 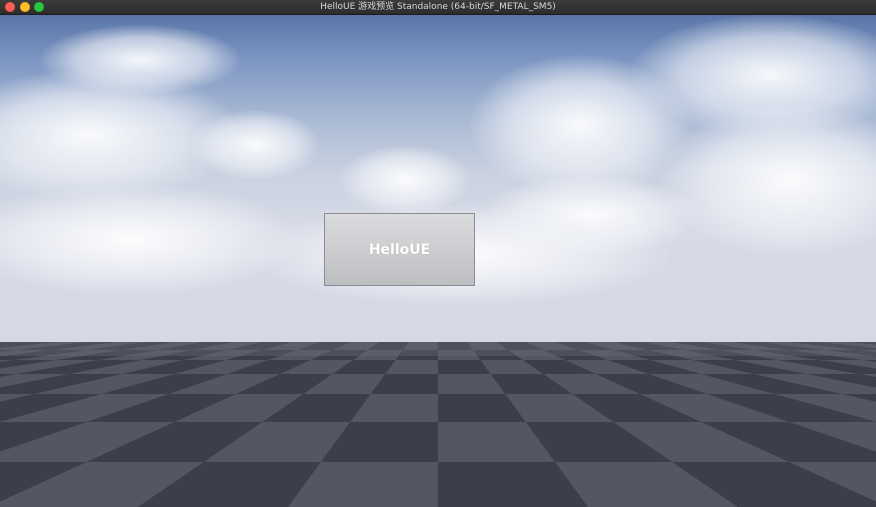 I want to click on hello-ue-button: HelloUE, so click(x=399, y=249).